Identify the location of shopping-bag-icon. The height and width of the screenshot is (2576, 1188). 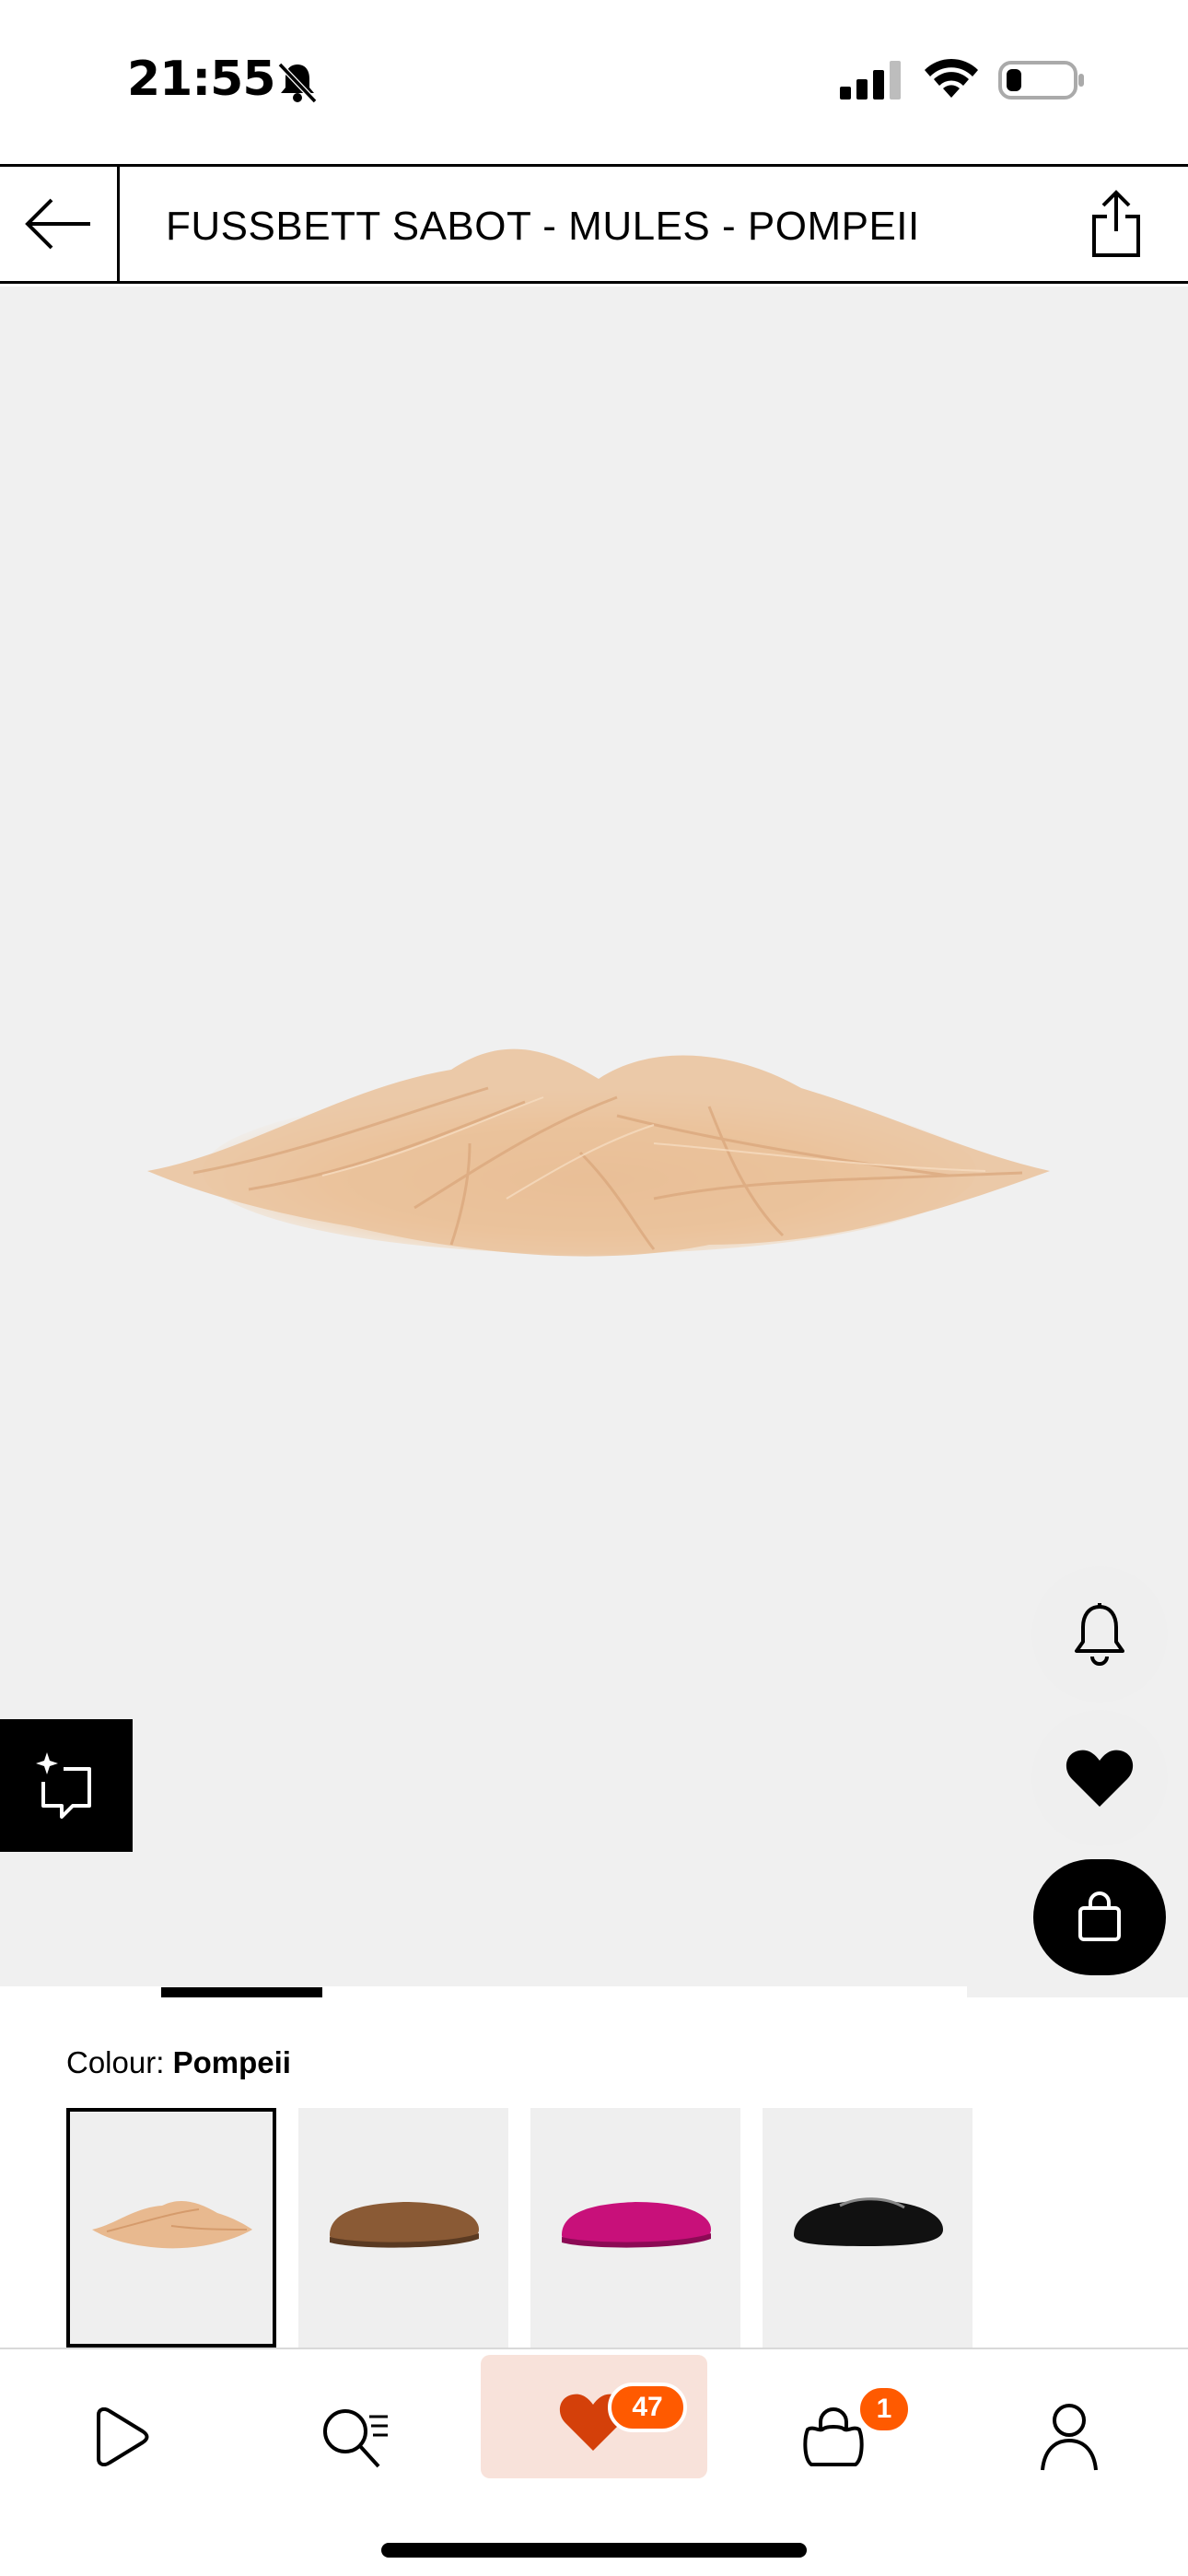
(1099, 1916).